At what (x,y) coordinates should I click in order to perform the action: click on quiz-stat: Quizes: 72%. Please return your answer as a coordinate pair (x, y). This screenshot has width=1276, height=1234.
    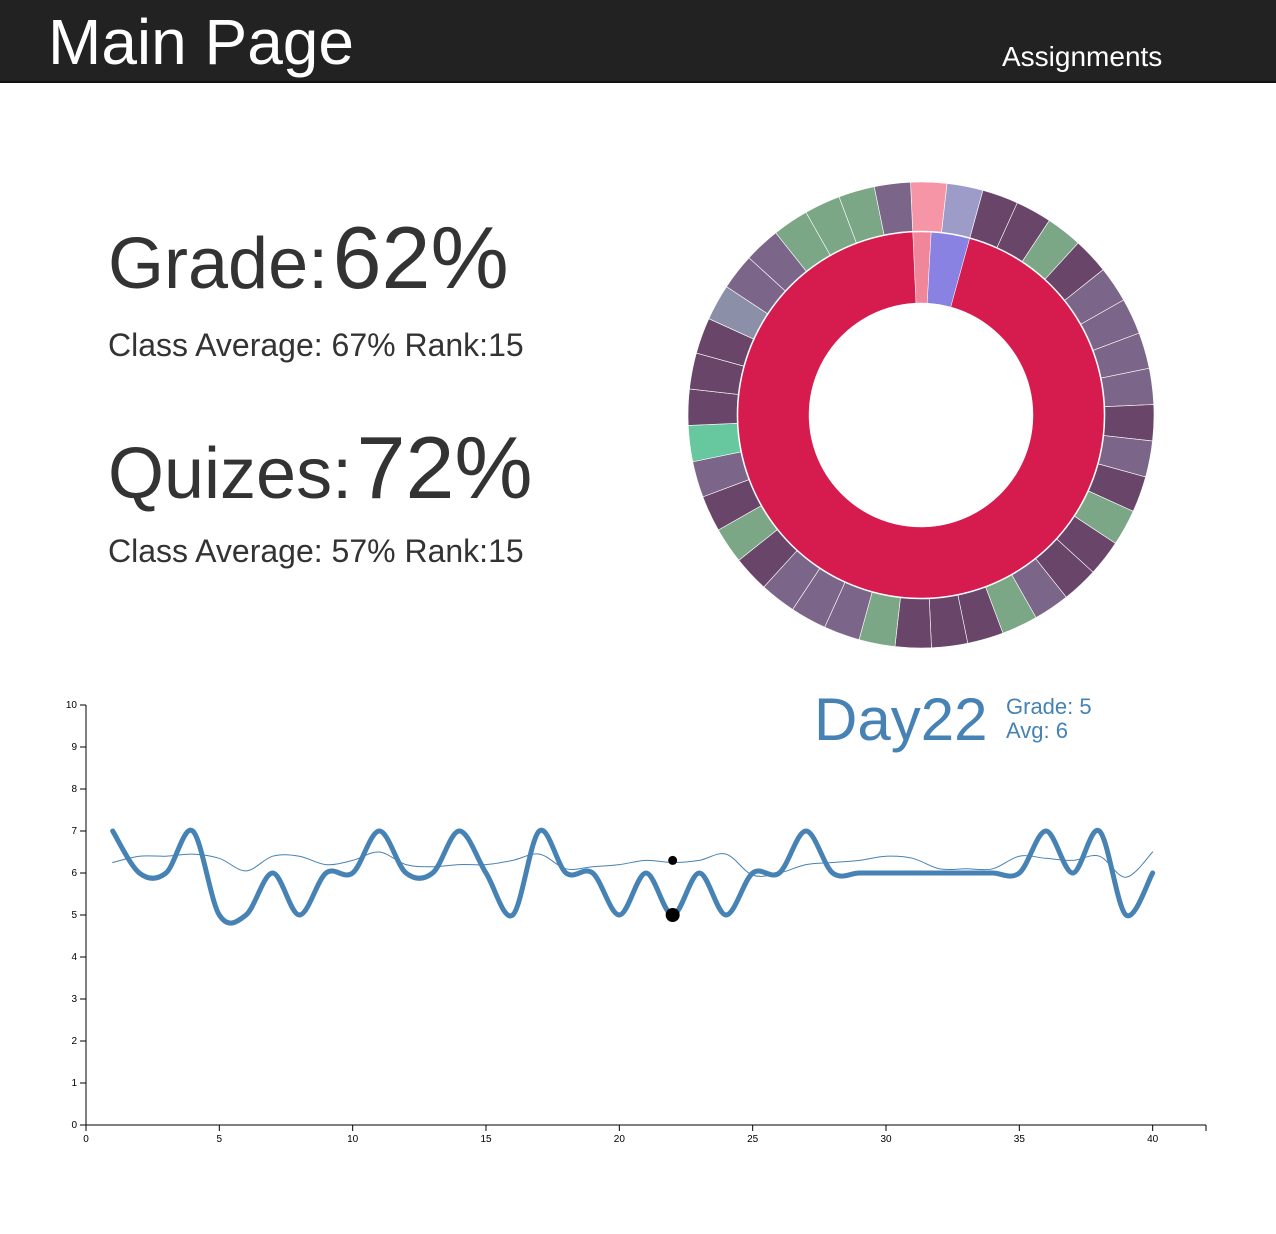
    Looking at the image, I should click on (320, 481).